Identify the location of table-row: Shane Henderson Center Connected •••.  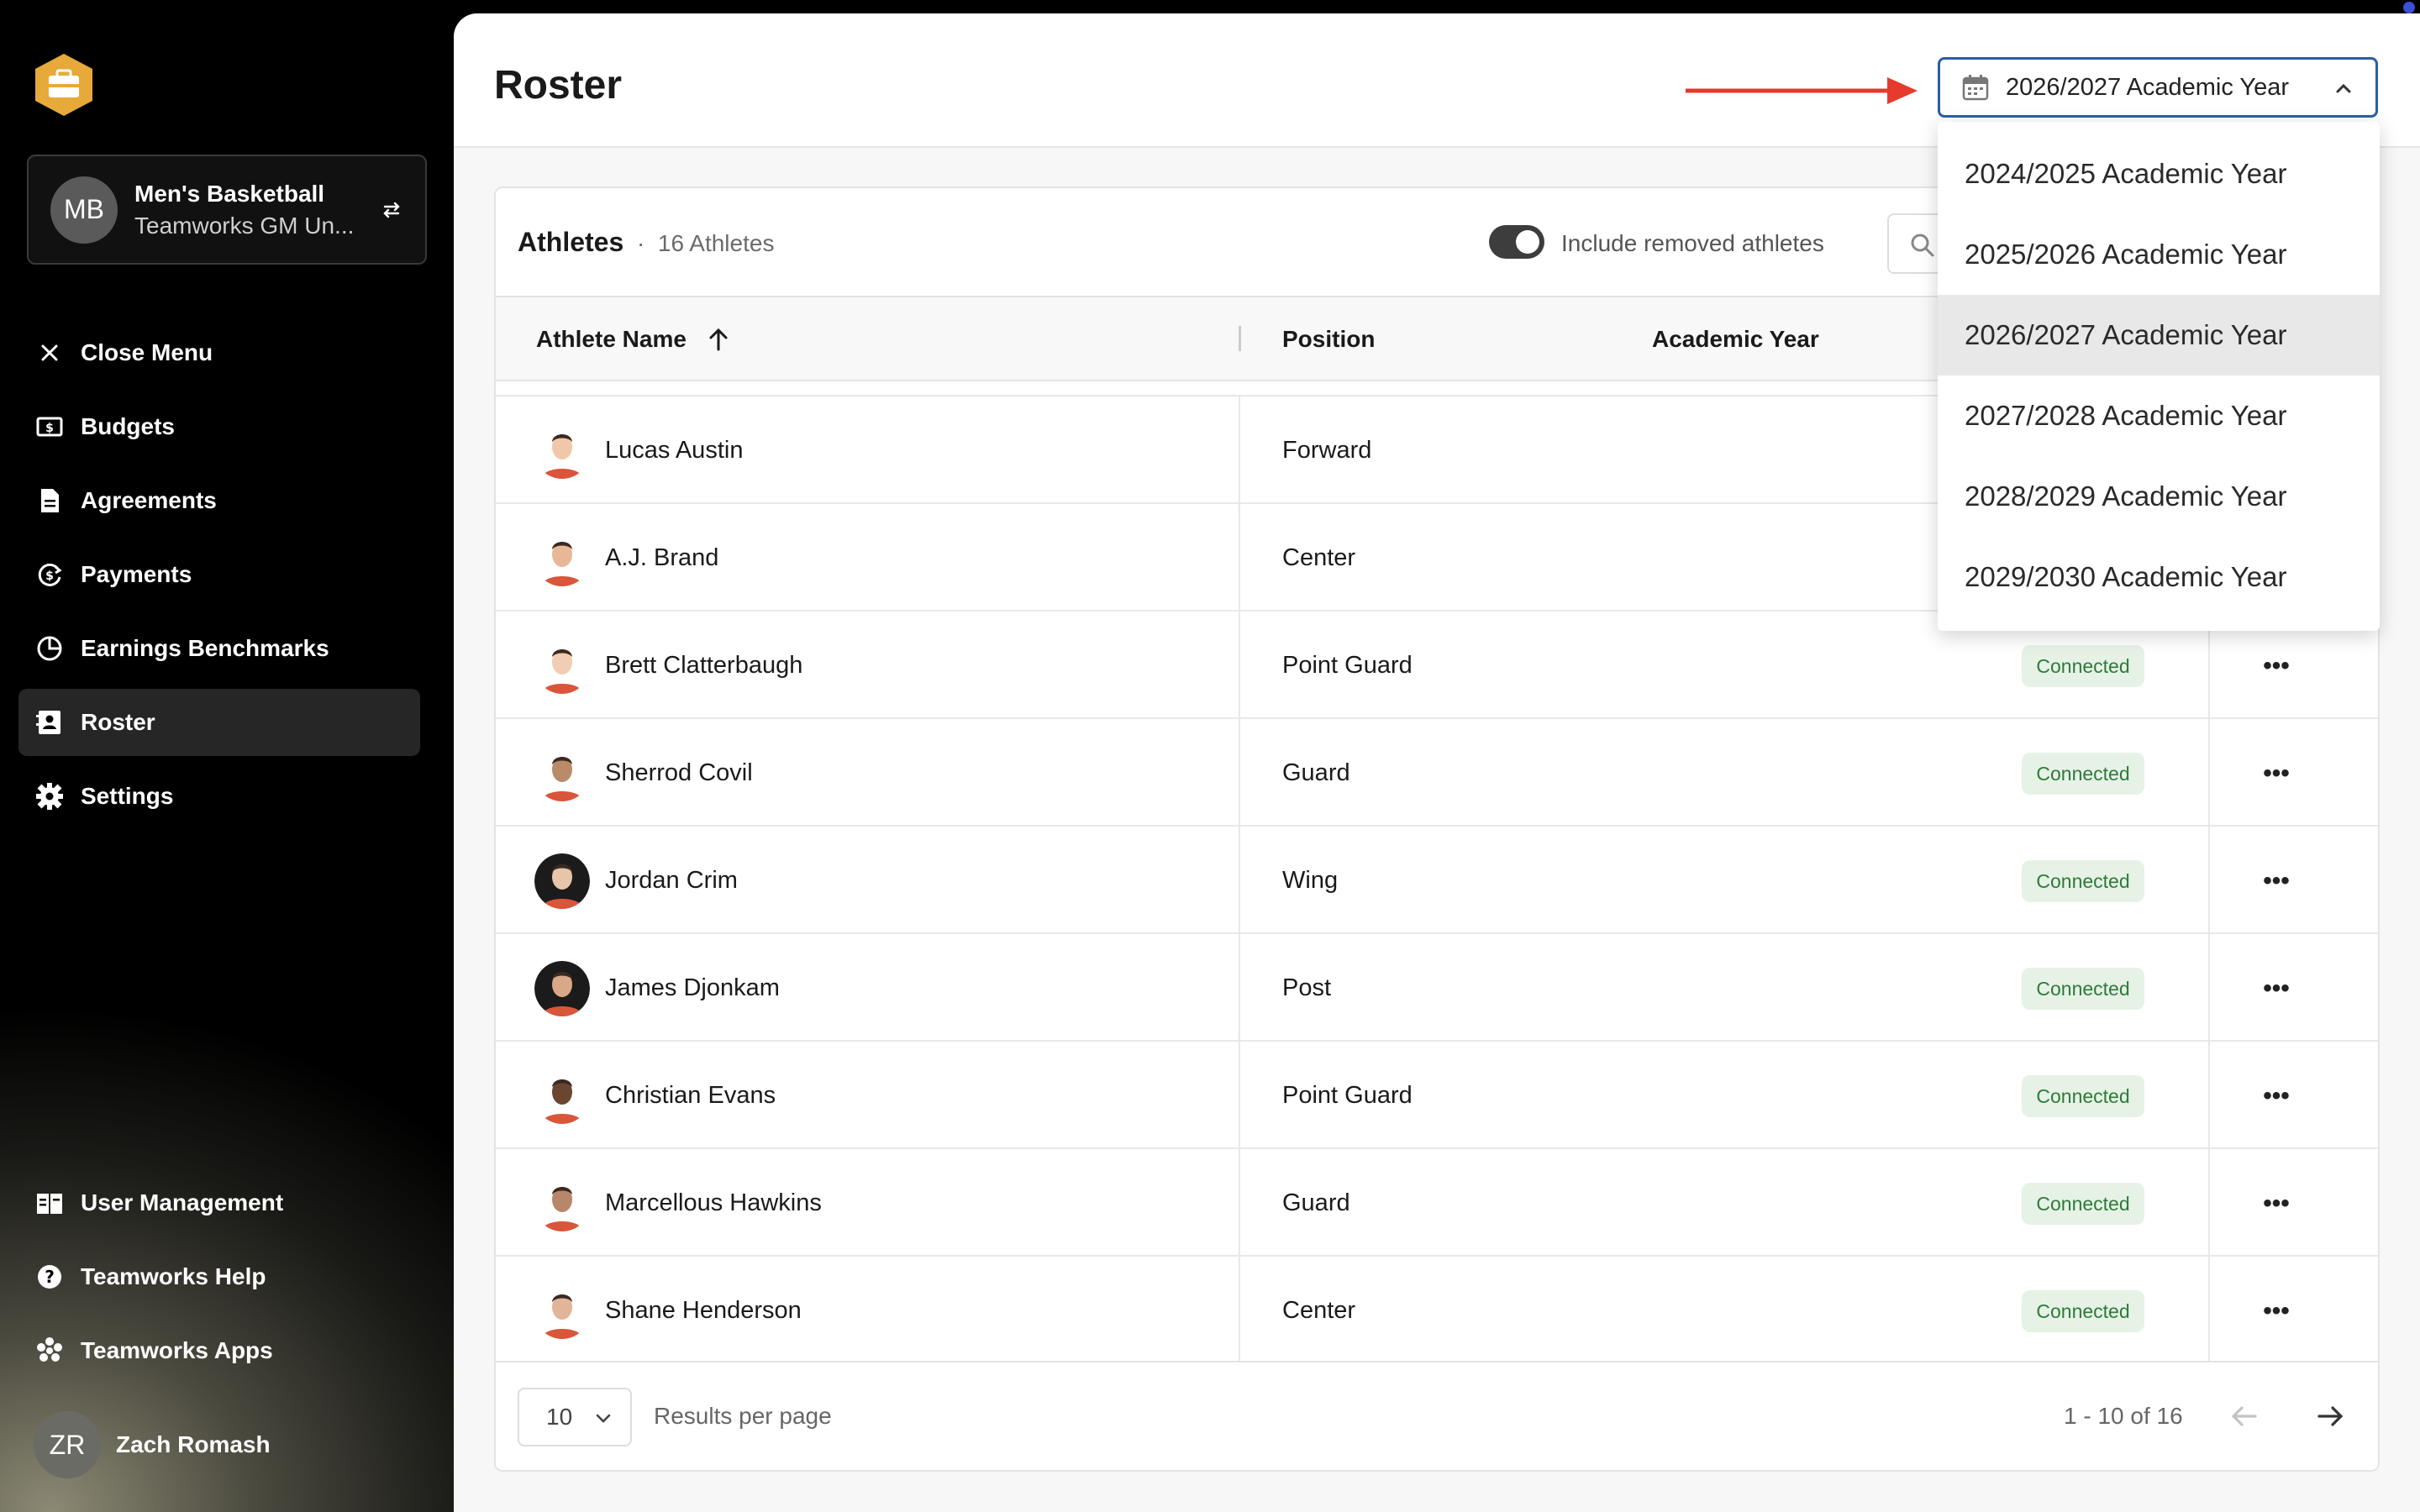
(1437, 1308).